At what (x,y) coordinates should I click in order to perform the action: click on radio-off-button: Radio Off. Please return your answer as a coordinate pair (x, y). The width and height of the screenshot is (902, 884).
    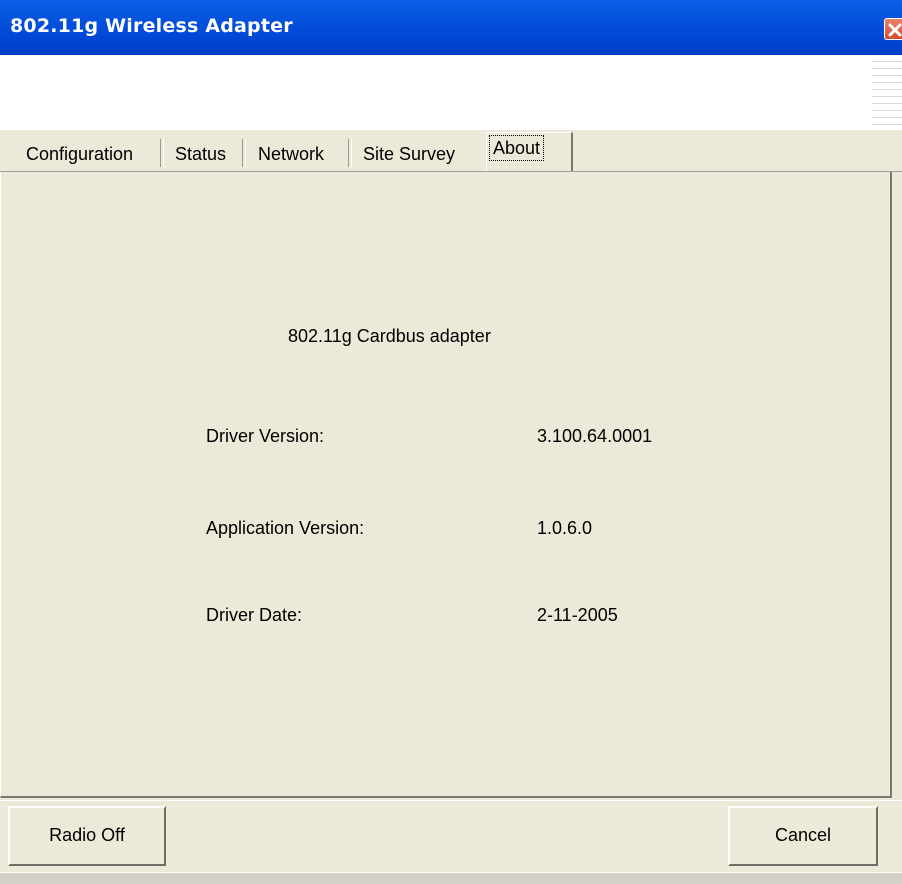
    Looking at the image, I should click on (87, 836).